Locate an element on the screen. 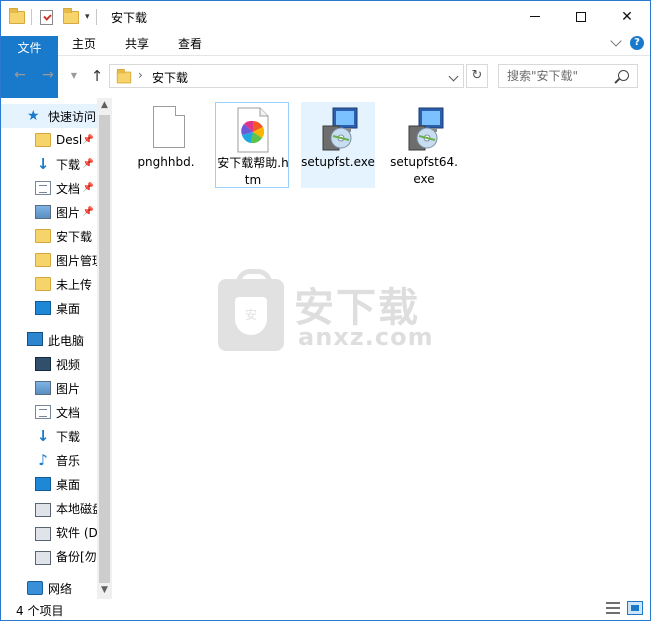 This screenshot has height=621, width=651. nav-item-videos: 视频 is located at coordinates (49, 364).